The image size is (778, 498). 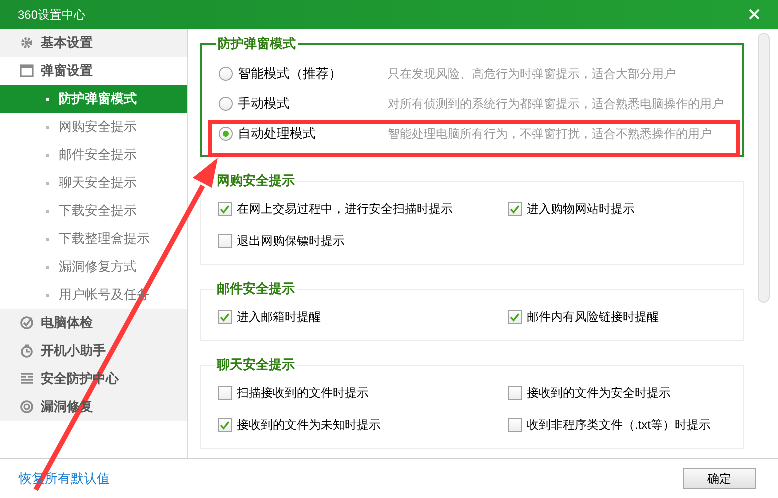 I want to click on group-title: 防护弹窗模式, so click(x=257, y=44).